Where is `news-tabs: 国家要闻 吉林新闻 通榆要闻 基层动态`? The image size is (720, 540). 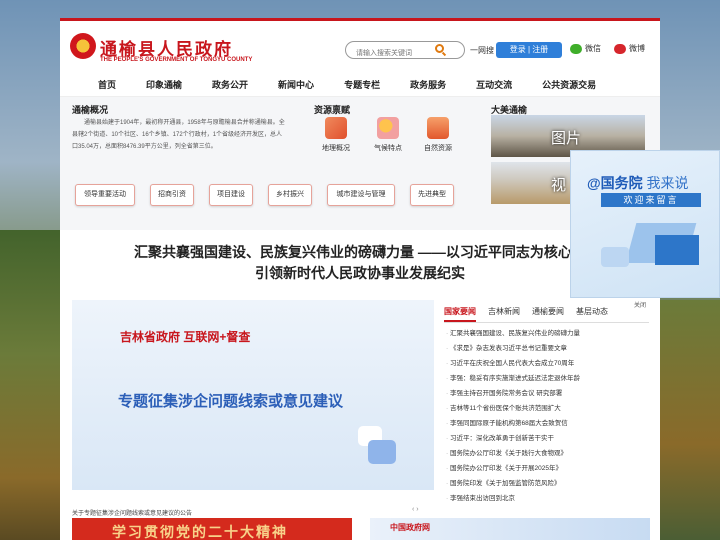 news-tabs: 国家要闻 吉林新闻 通榆要闻 基层动态 is located at coordinates (532, 313).